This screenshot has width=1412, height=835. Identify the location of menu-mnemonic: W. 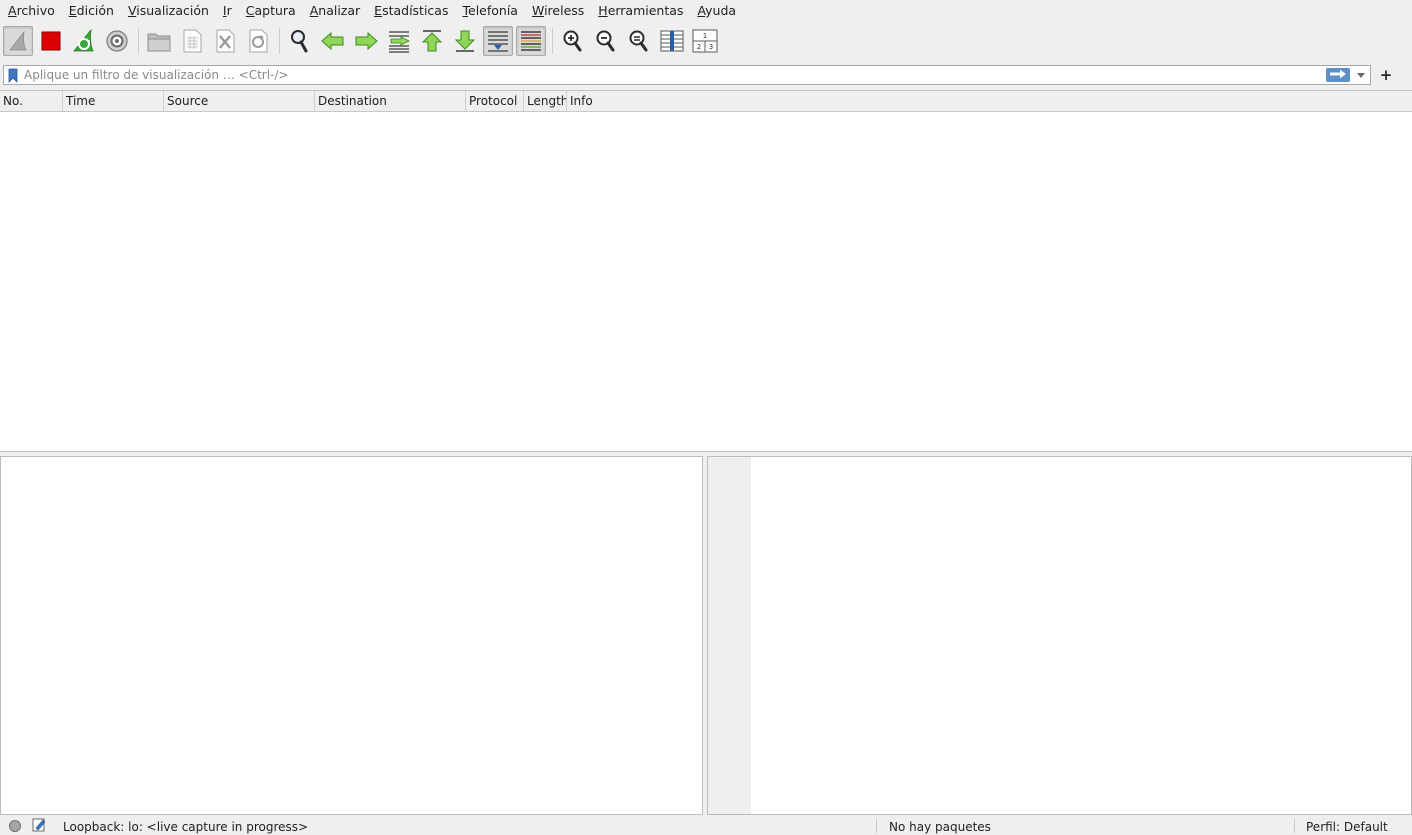
(538, 10).